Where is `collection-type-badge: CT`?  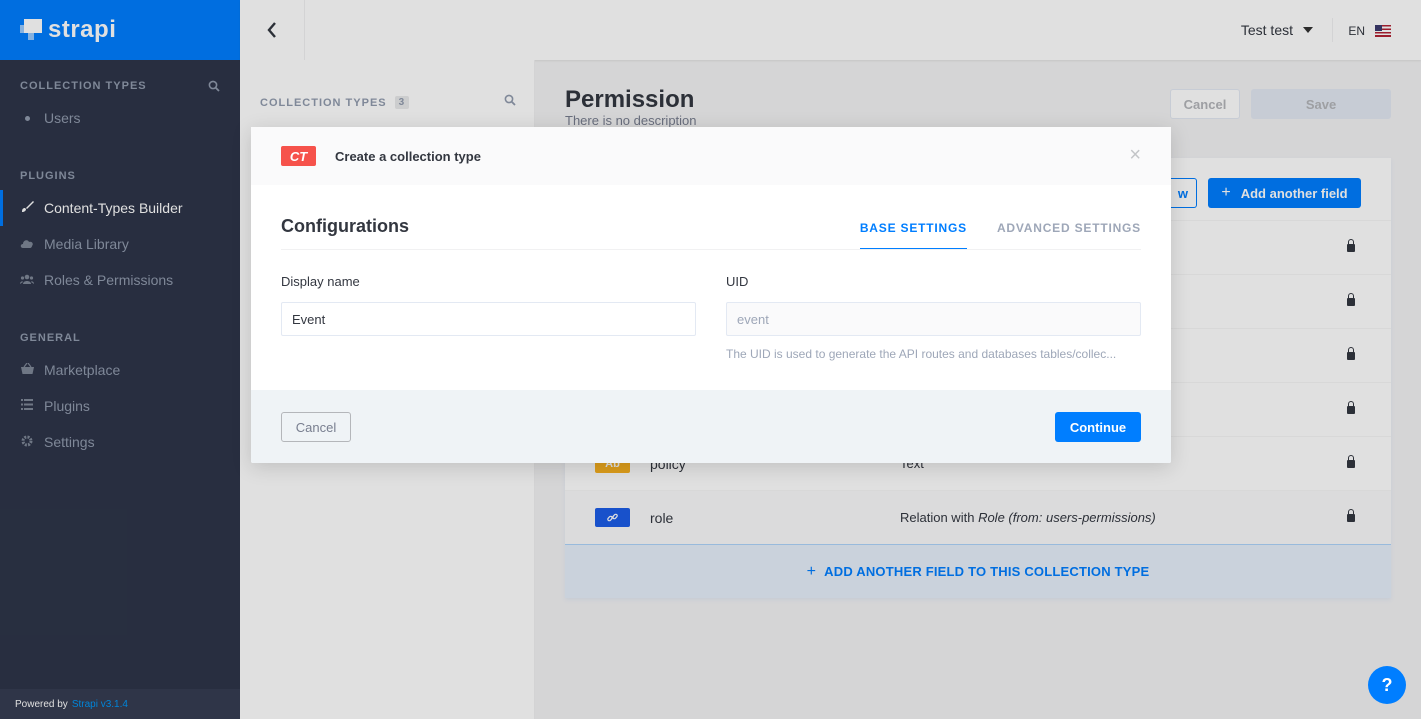 collection-type-badge: CT is located at coordinates (298, 156).